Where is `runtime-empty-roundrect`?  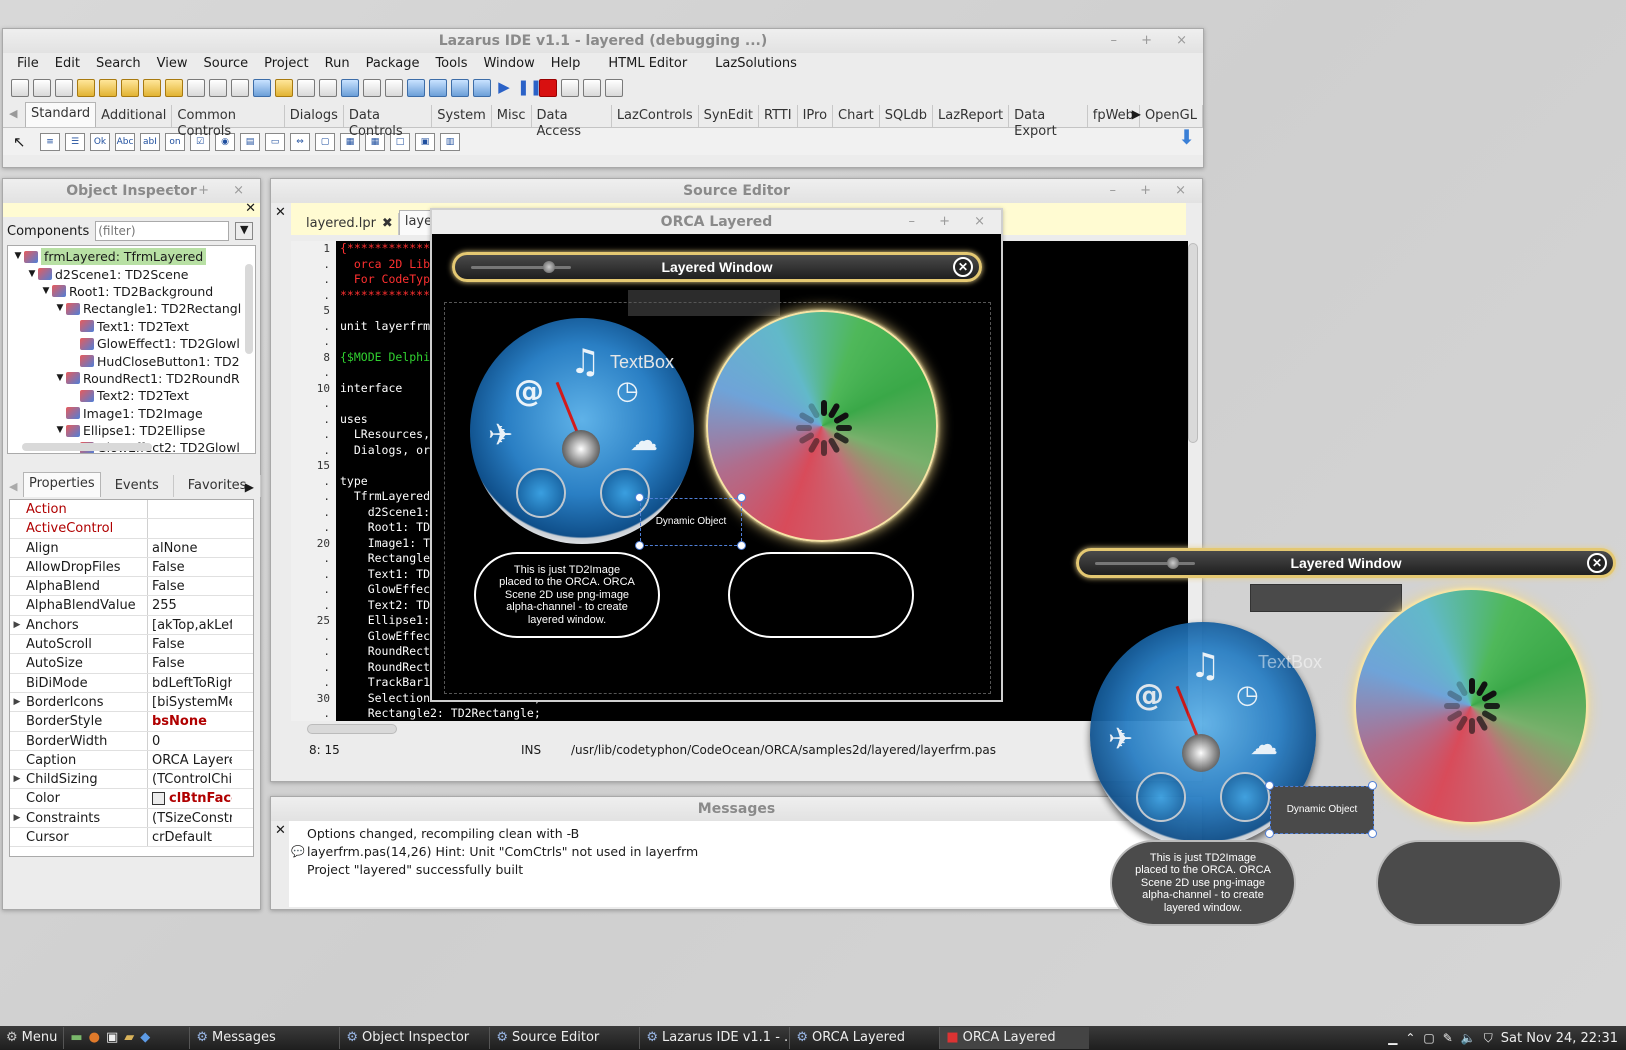
runtime-empty-roundrect is located at coordinates (1469, 883).